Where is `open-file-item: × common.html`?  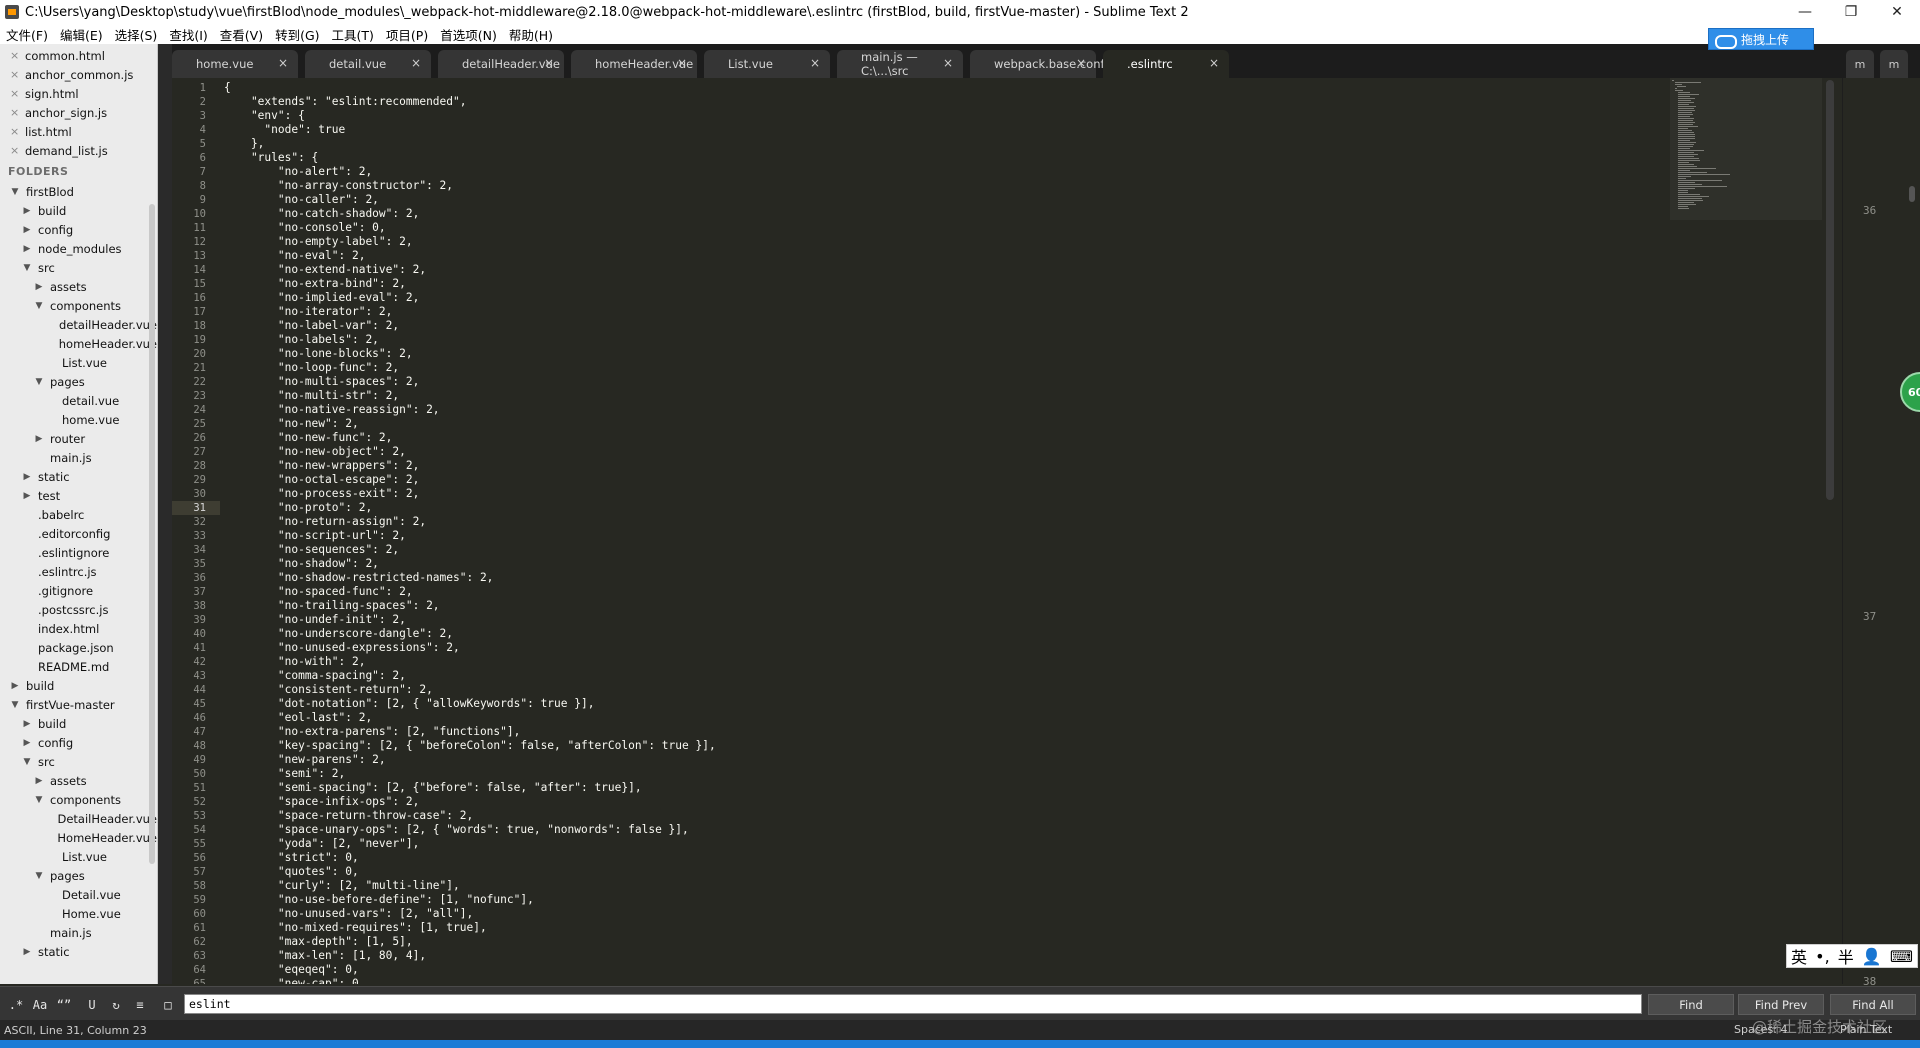 open-file-item: × common.html is located at coordinates (78, 55).